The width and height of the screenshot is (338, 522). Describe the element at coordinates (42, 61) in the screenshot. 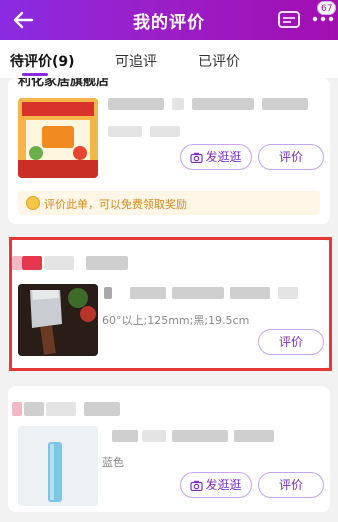

I see `tab-pending-review: 待评价(9)` at that location.